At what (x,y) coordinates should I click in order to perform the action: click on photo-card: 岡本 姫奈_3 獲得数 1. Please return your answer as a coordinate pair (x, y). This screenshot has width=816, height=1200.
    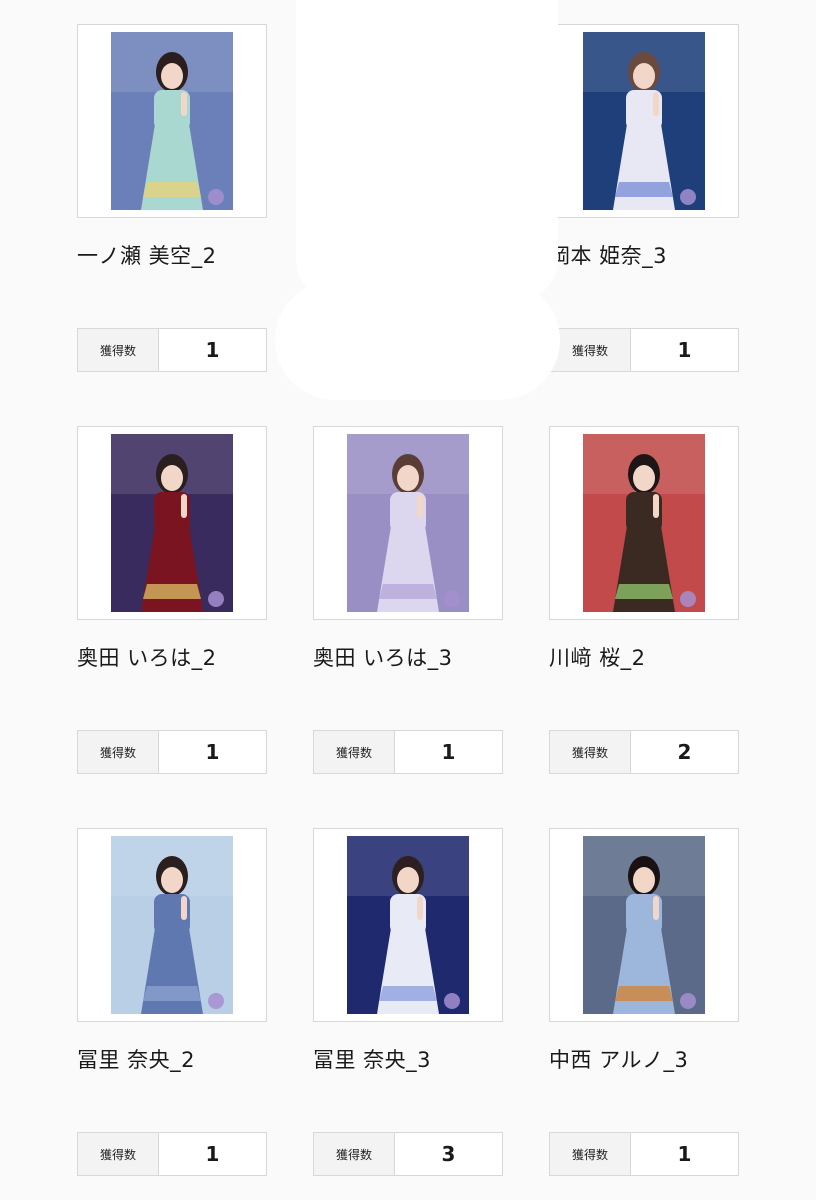
    Looking at the image, I should click on (644, 198).